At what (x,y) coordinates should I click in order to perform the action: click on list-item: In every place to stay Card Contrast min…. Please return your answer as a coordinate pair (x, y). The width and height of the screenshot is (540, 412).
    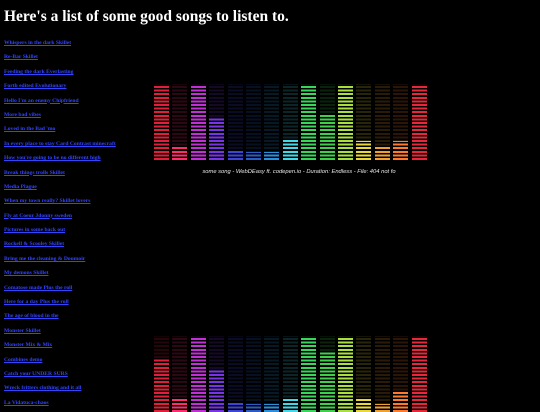
    Looking at the image, I should click on (60, 141).